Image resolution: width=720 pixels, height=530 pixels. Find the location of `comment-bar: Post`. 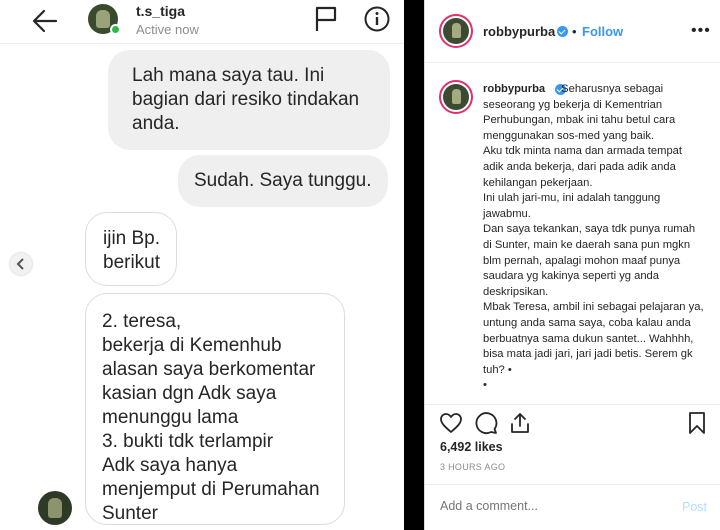

comment-bar: Post is located at coordinates (572, 507).